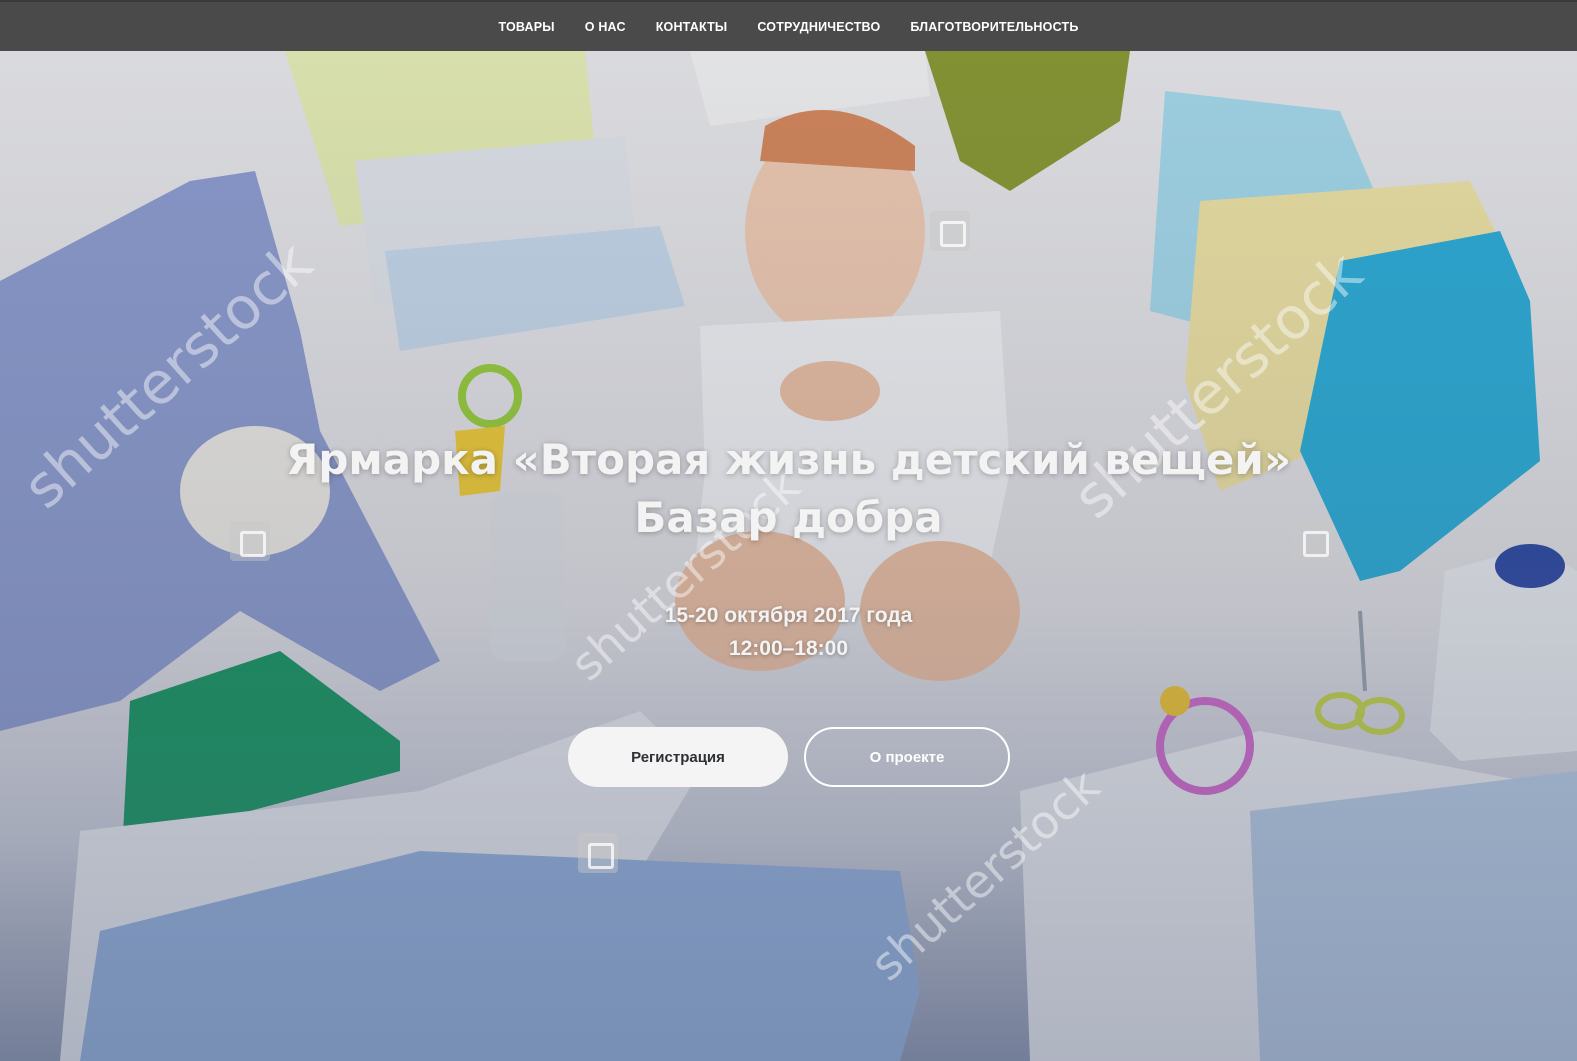 The height and width of the screenshot is (1061, 1577). I want to click on about-project-button: О проекте, so click(907, 757).